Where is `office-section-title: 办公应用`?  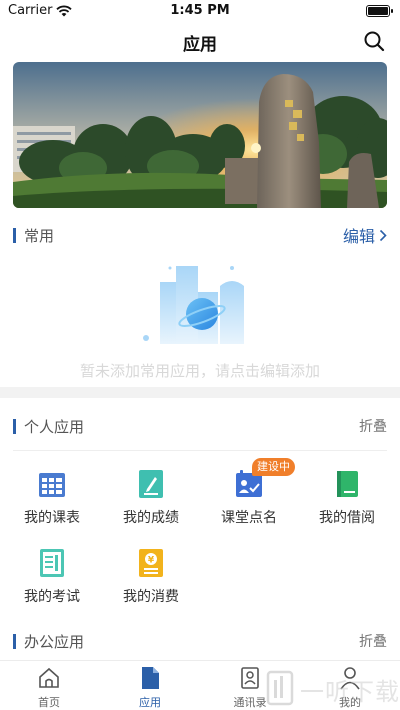
office-section-title: 办公应用 is located at coordinates (54, 641).